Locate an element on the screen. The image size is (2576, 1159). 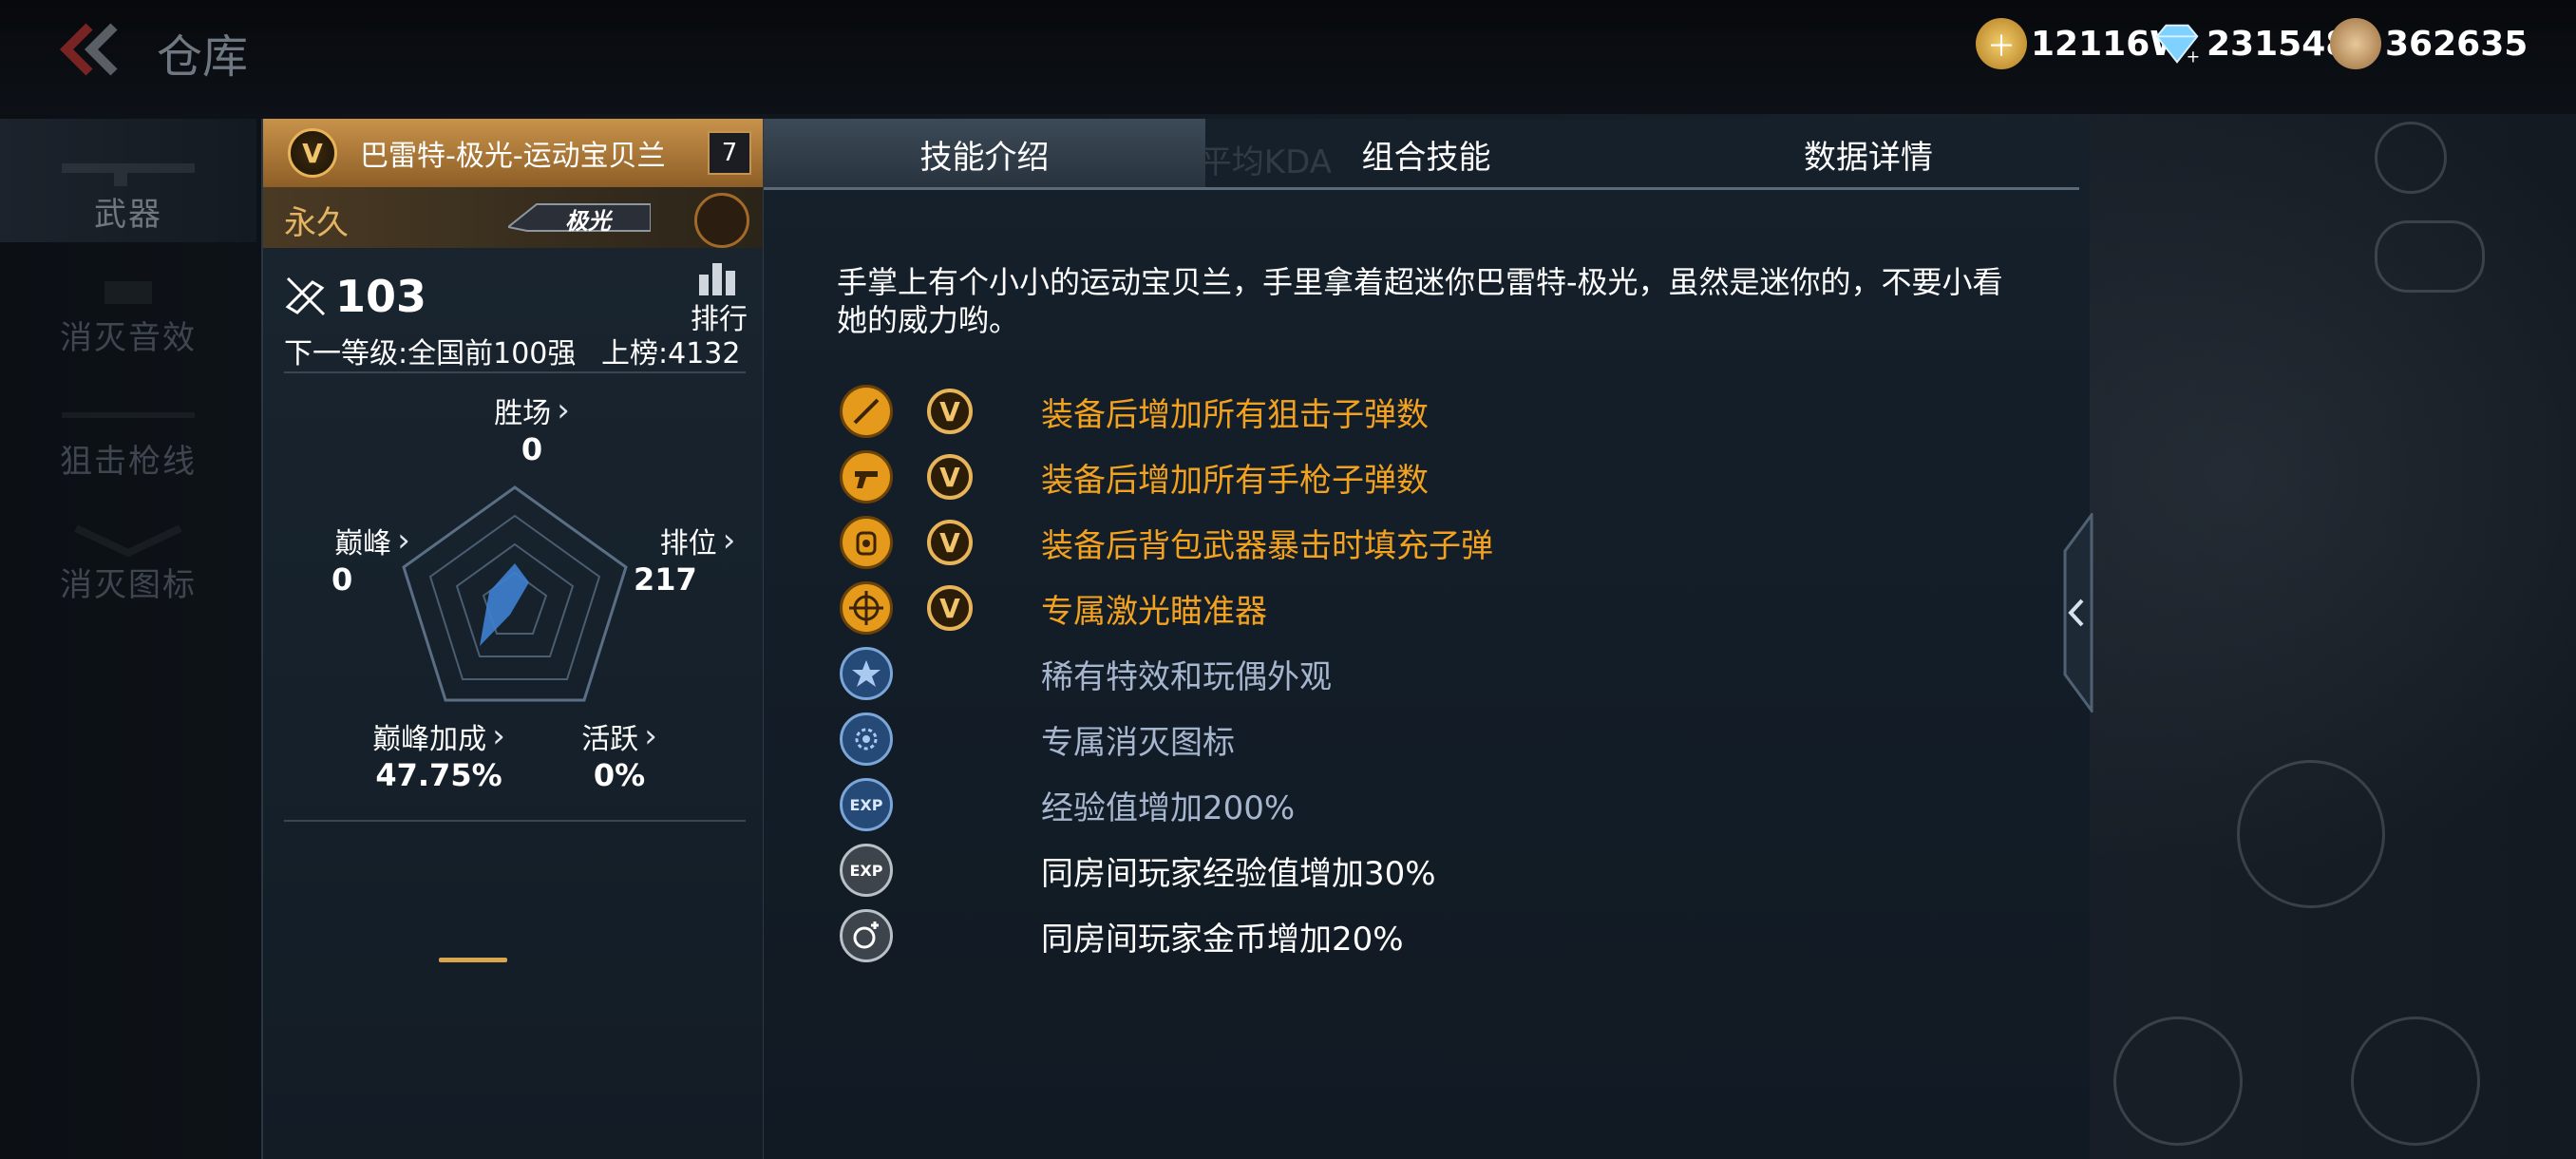
tab-combo-skills: 组合技能 is located at coordinates (1426, 154).